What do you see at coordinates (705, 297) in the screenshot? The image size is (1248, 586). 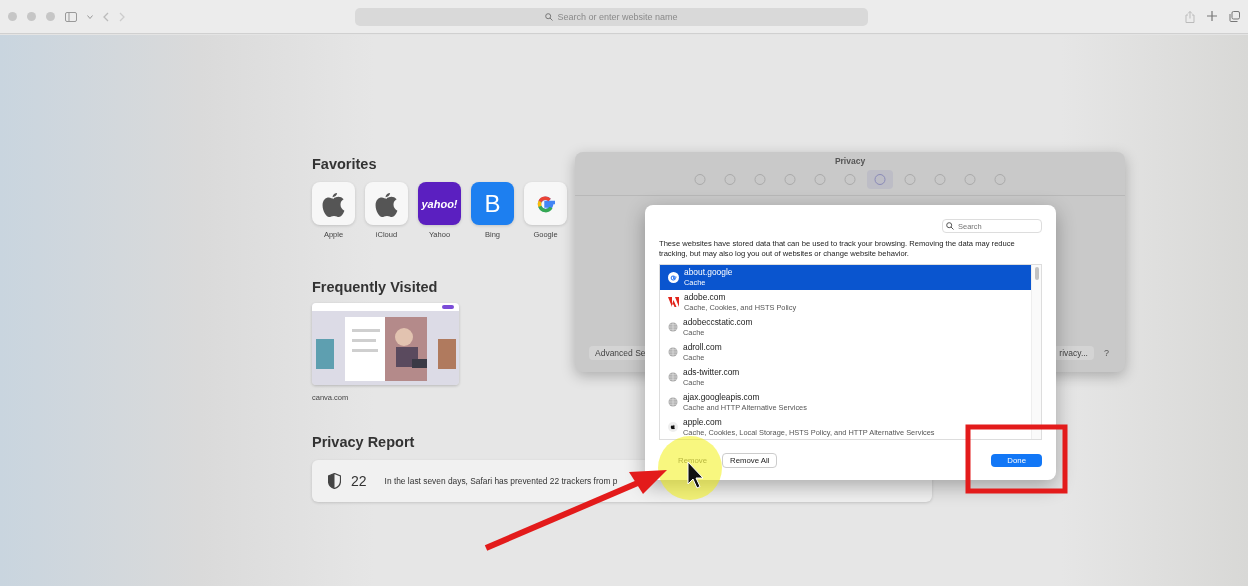 I see `site-name: adobe.com` at bounding box center [705, 297].